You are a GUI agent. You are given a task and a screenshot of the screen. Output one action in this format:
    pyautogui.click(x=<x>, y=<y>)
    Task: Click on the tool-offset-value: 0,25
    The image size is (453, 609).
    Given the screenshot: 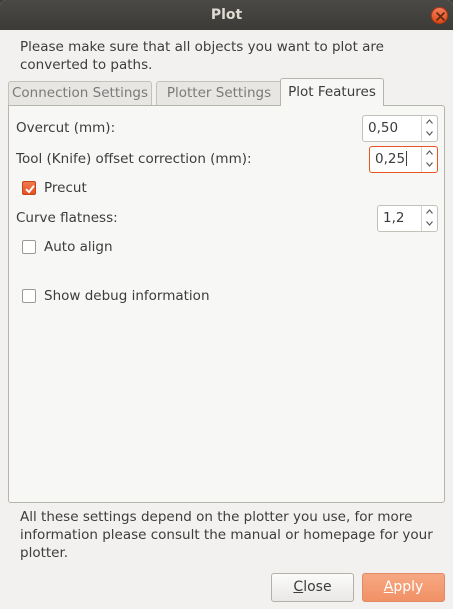 What is the action you would take?
    pyautogui.click(x=391, y=159)
    